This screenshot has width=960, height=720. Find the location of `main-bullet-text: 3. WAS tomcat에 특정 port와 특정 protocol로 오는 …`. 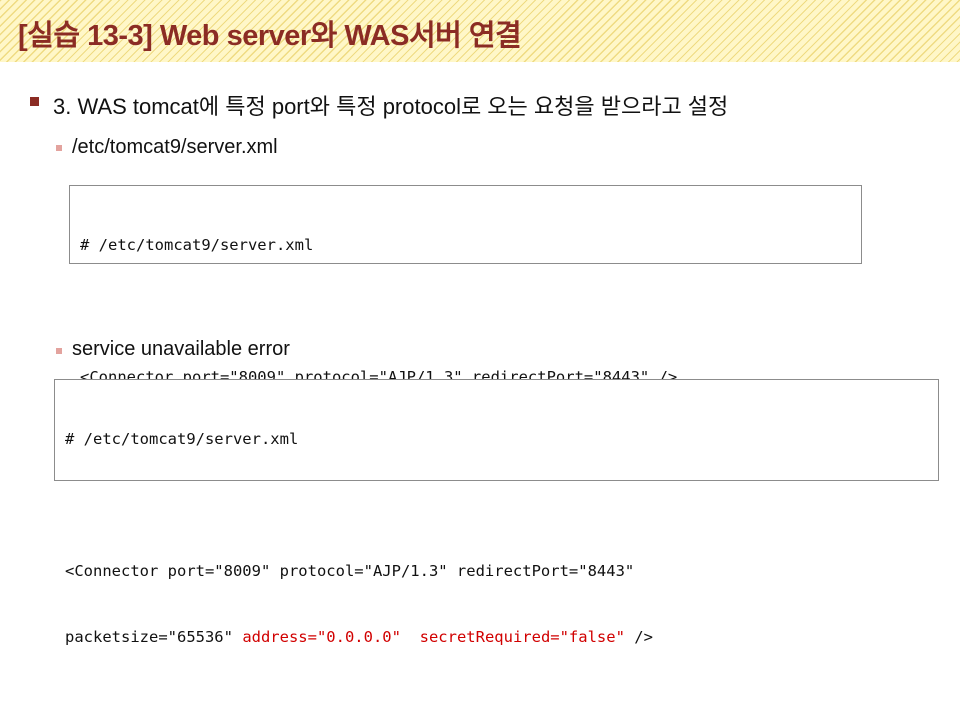

main-bullet-text: 3. WAS tomcat에 특정 port와 특정 protocol로 오는 … is located at coordinates (391, 106).